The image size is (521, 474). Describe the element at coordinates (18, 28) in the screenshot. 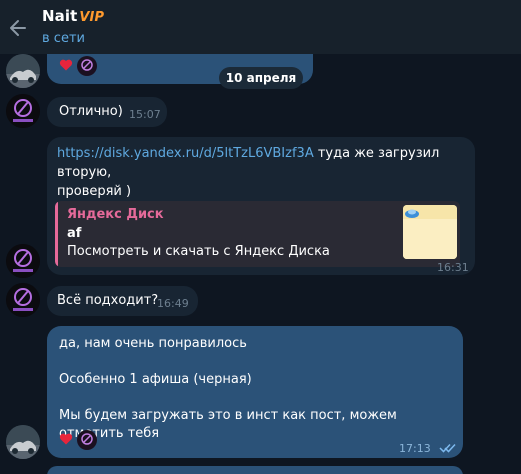

I see `back-arrow-icon` at that location.